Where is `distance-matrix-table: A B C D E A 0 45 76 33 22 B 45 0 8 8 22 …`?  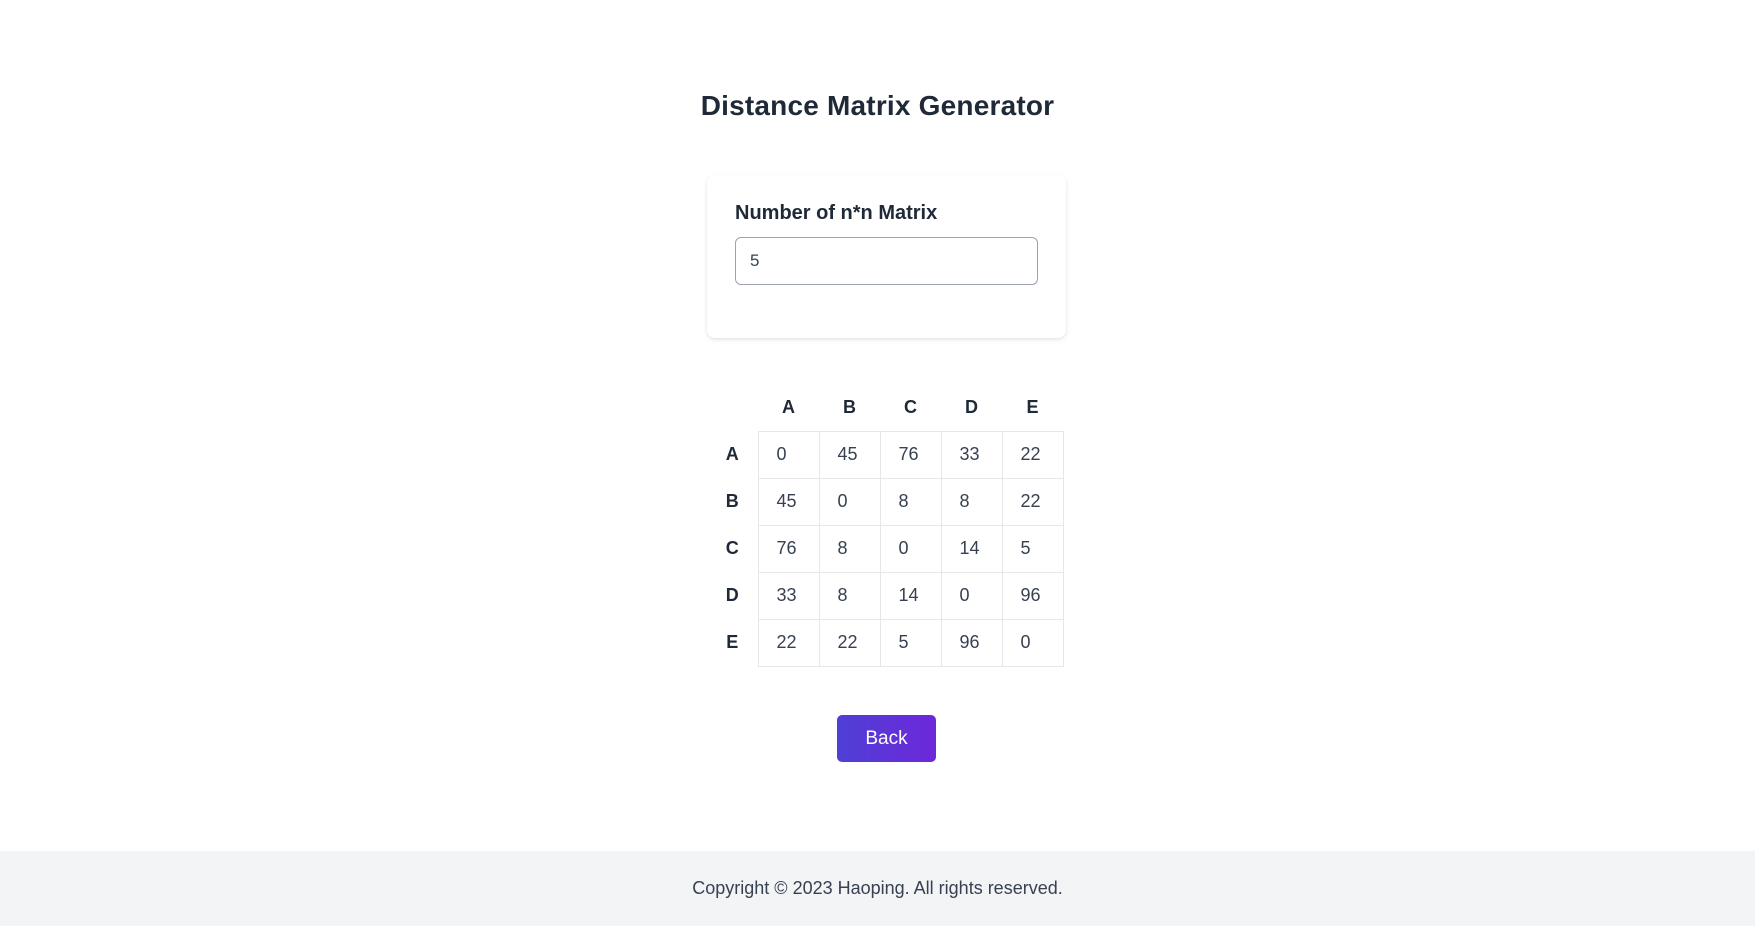
distance-matrix-table: A B C D E A 0 45 76 33 22 B 45 0 8 8 22 … is located at coordinates (885, 526).